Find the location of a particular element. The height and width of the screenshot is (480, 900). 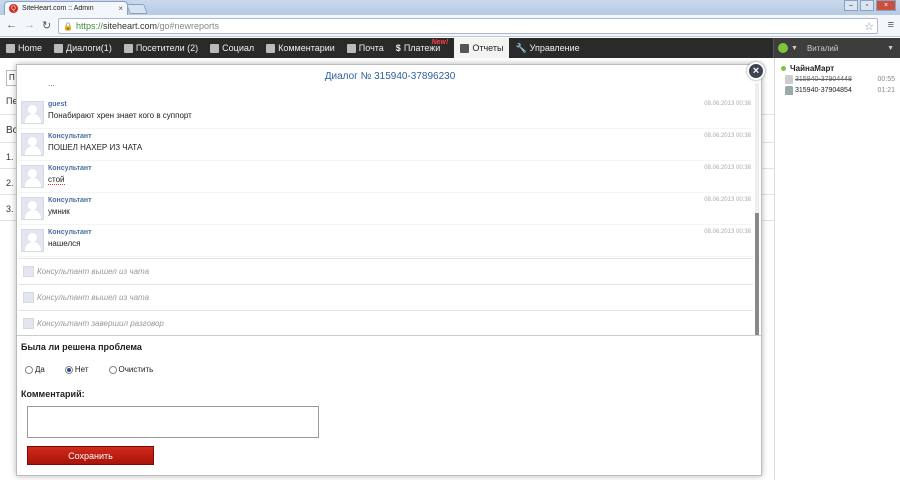

nav-label: Home is located at coordinates (30, 48).